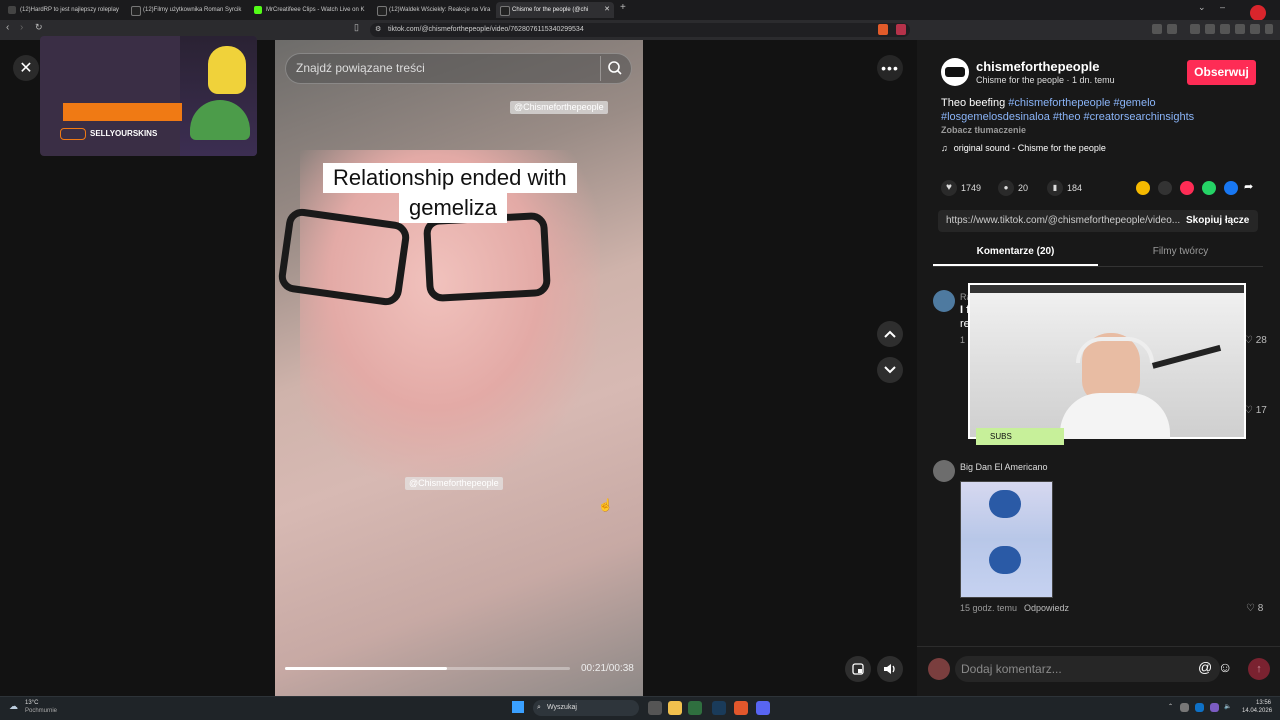  I want to click on next-video-icon, so click(890, 370).